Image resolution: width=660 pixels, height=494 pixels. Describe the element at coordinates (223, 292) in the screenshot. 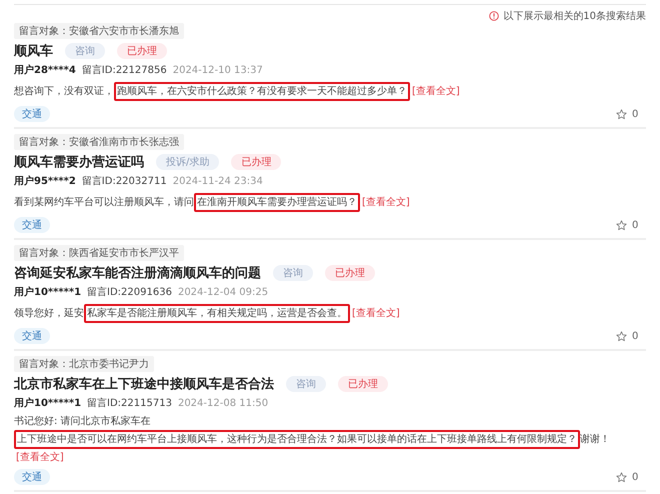

I see `timestamp: 2024-12-04 09:25` at that location.